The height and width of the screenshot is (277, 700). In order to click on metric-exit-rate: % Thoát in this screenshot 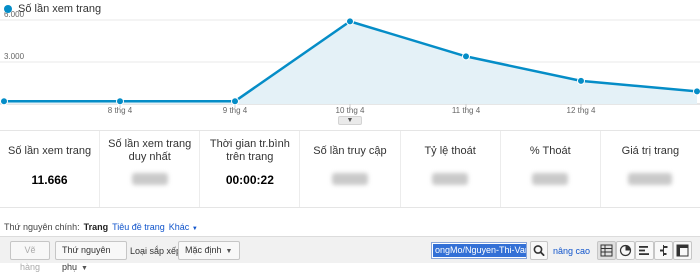, I will do `click(551, 169)`.